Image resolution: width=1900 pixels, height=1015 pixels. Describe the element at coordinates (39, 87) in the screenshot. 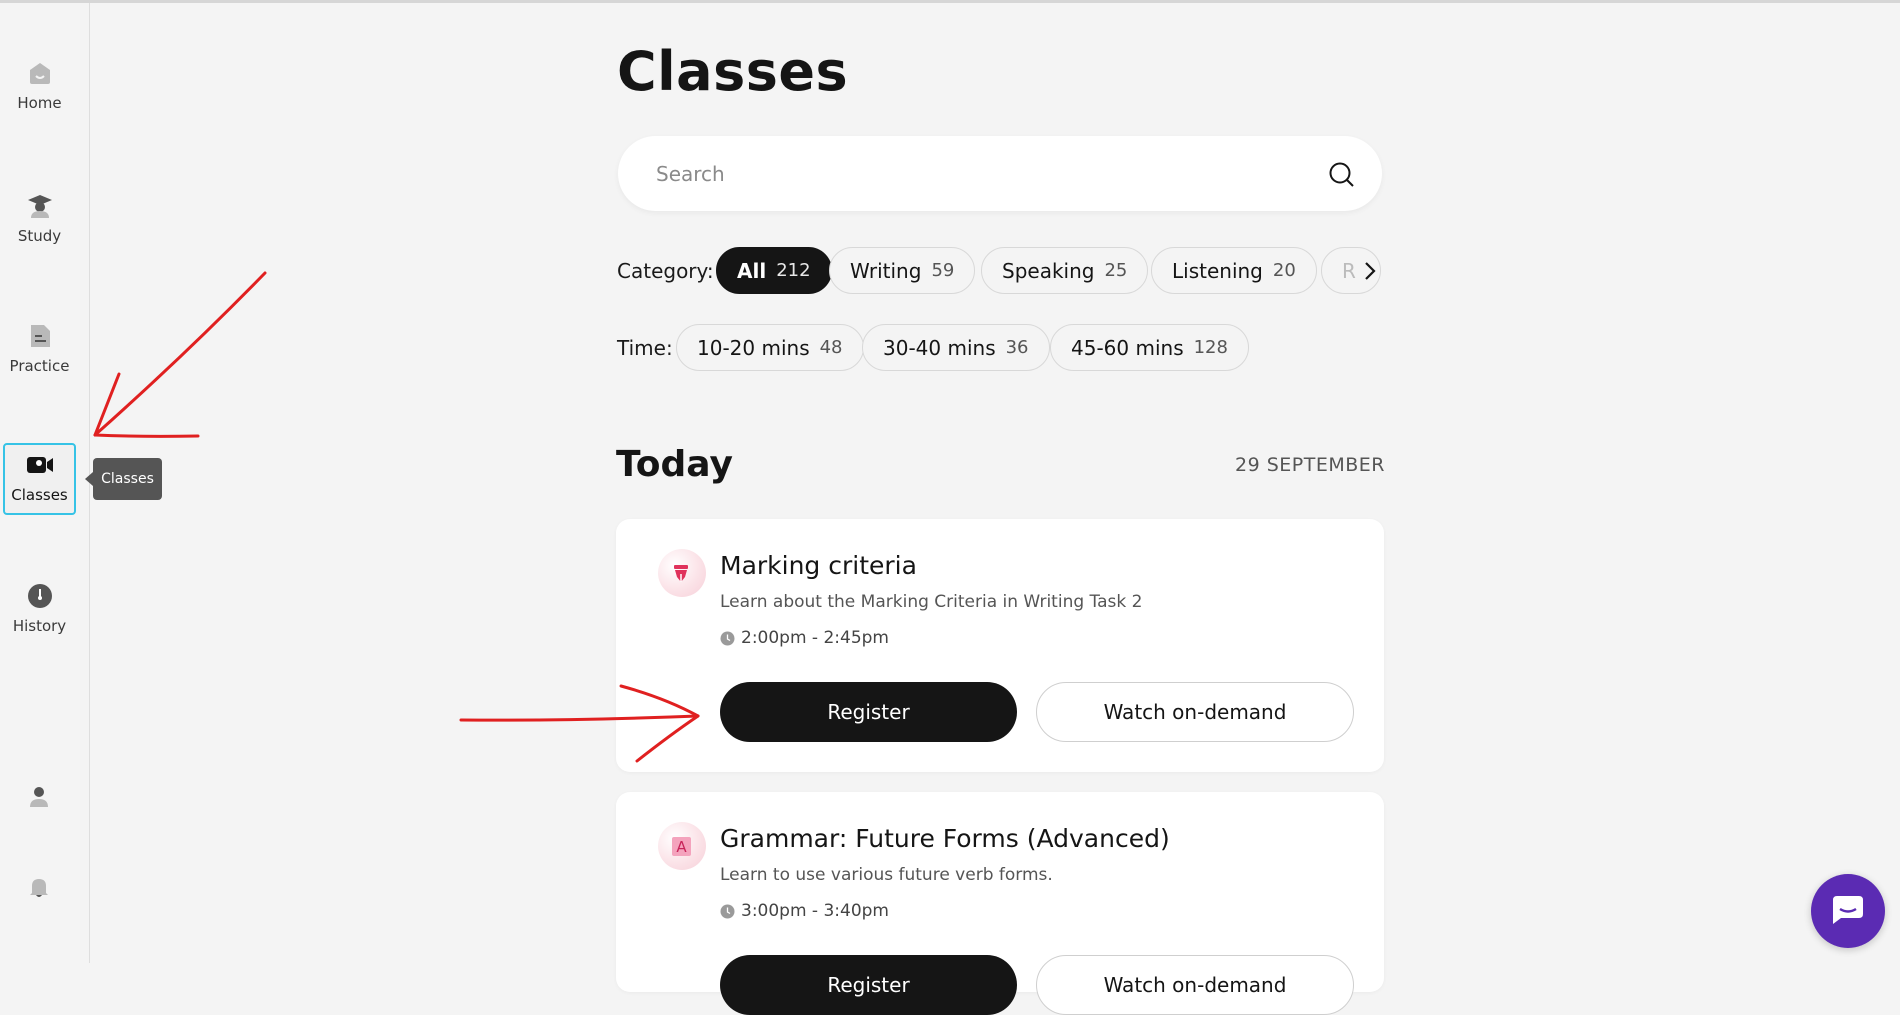

I see `sidebar-item-home: Home` at that location.